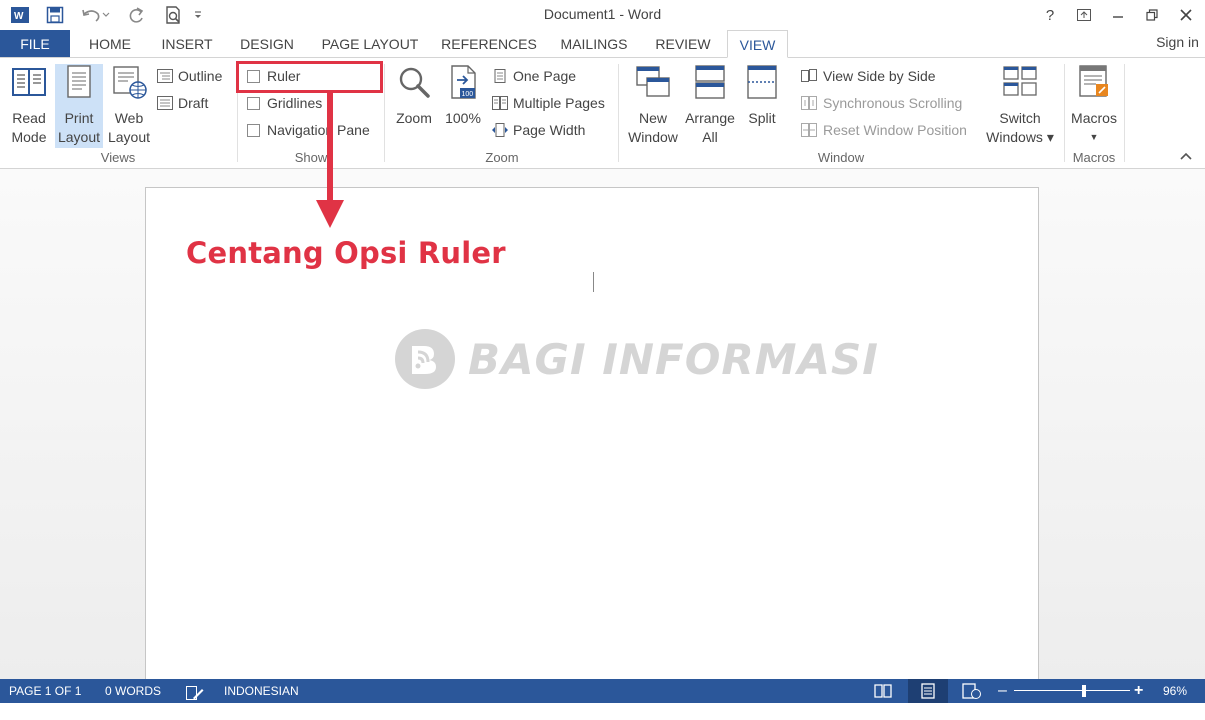 The image size is (1205, 720). I want to click on show-group-label: Show, so click(311, 157).